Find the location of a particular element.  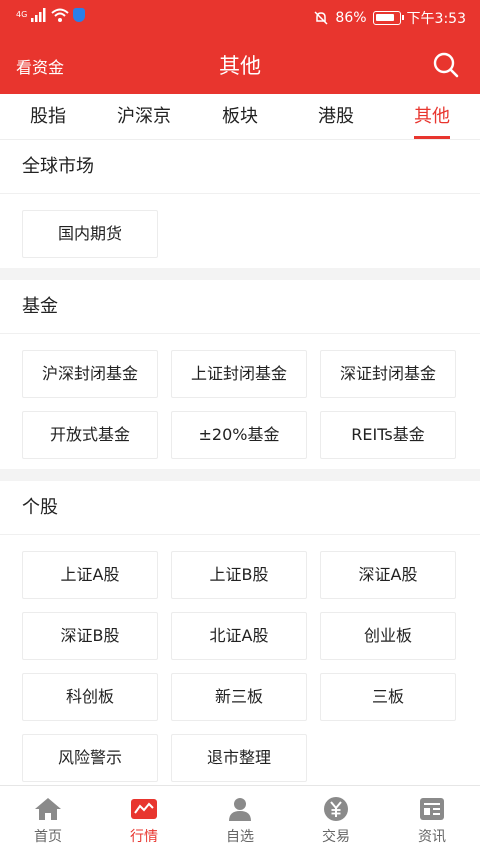

battery-percent: 86% is located at coordinates (351, 18).